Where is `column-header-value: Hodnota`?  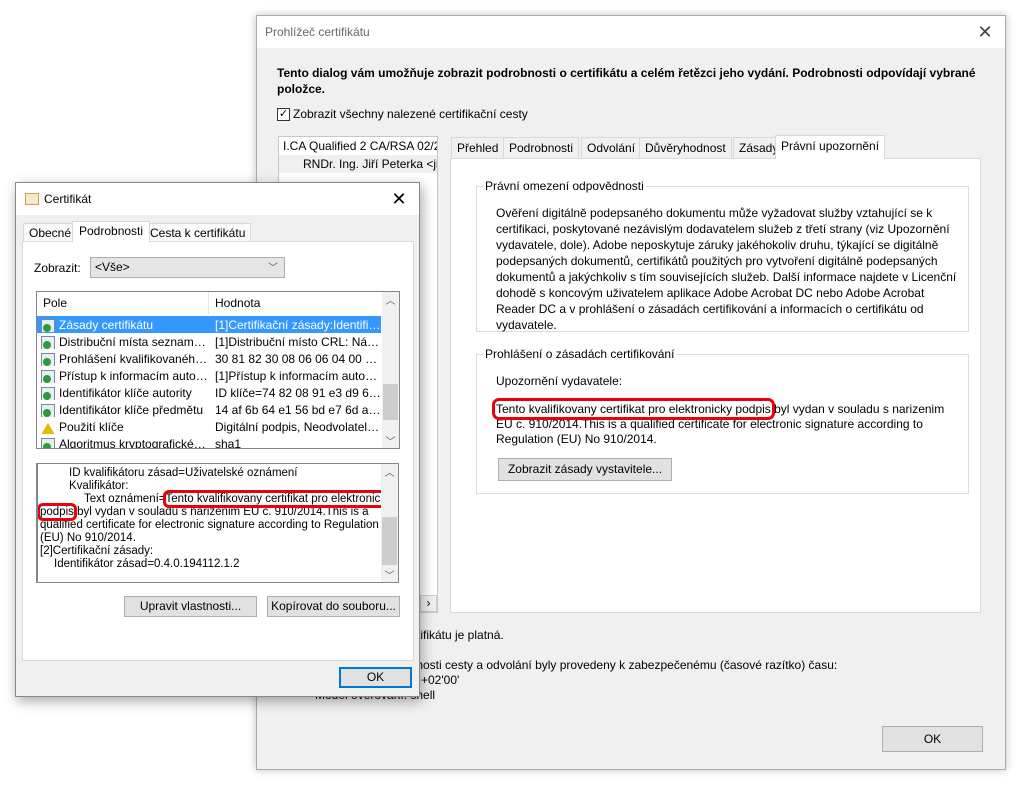 column-header-value: Hodnota is located at coordinates (295, 303).